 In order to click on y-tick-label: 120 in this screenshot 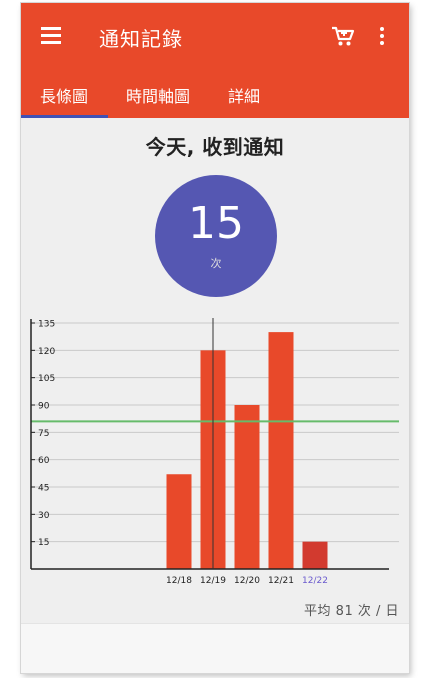, I will do `click(46, 352)`.